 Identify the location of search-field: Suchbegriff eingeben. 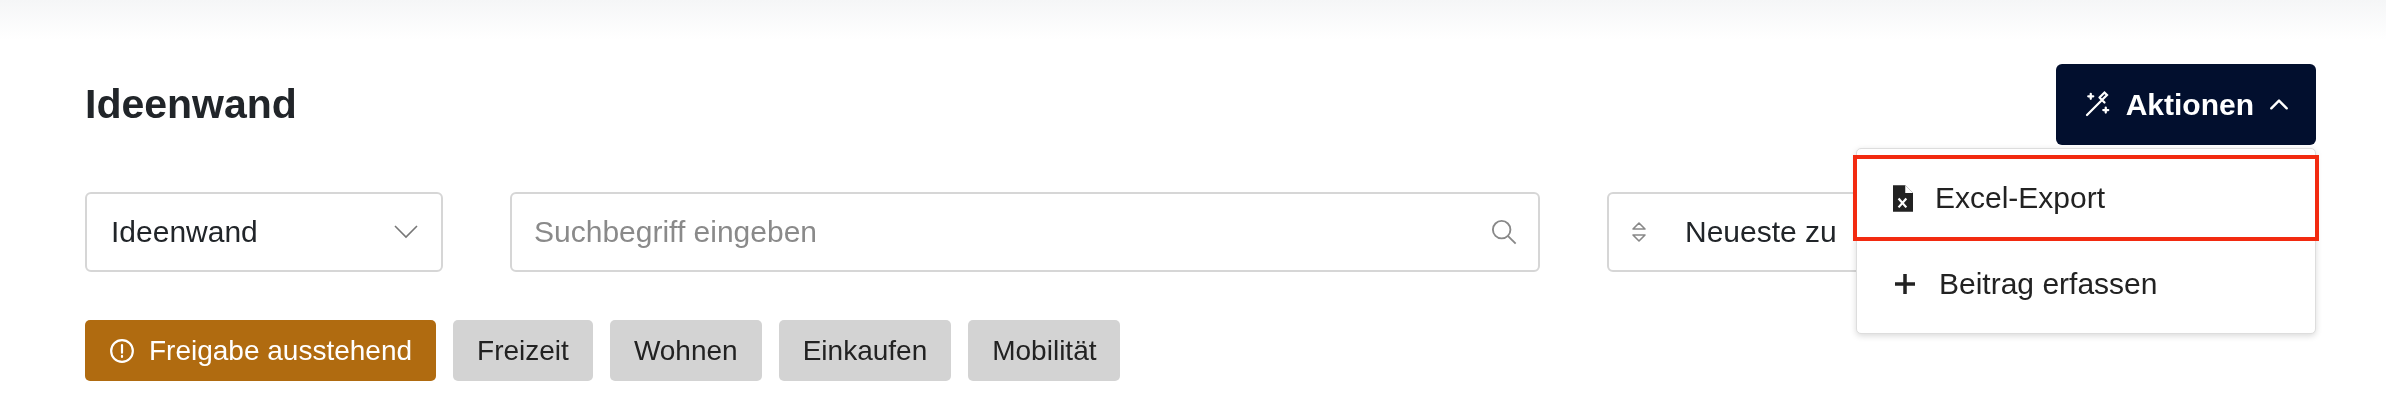
(1025, 232).